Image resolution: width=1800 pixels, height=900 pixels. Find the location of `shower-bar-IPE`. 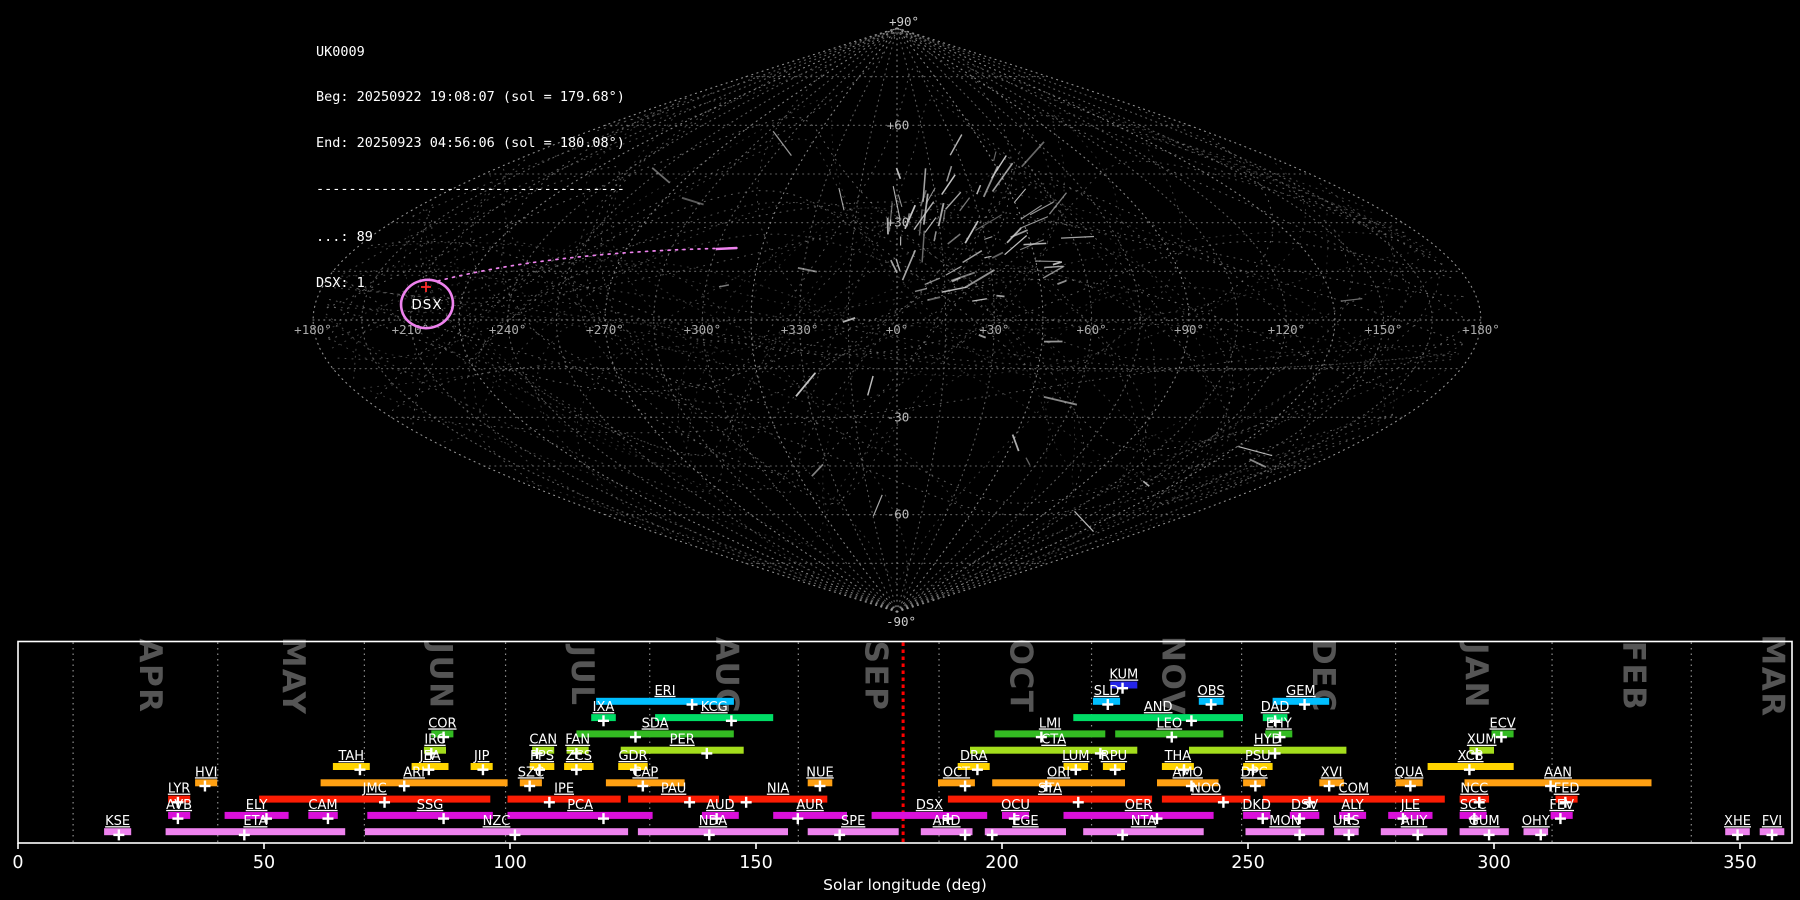

shower-bar-IPE is located at coordinates (564, 799).